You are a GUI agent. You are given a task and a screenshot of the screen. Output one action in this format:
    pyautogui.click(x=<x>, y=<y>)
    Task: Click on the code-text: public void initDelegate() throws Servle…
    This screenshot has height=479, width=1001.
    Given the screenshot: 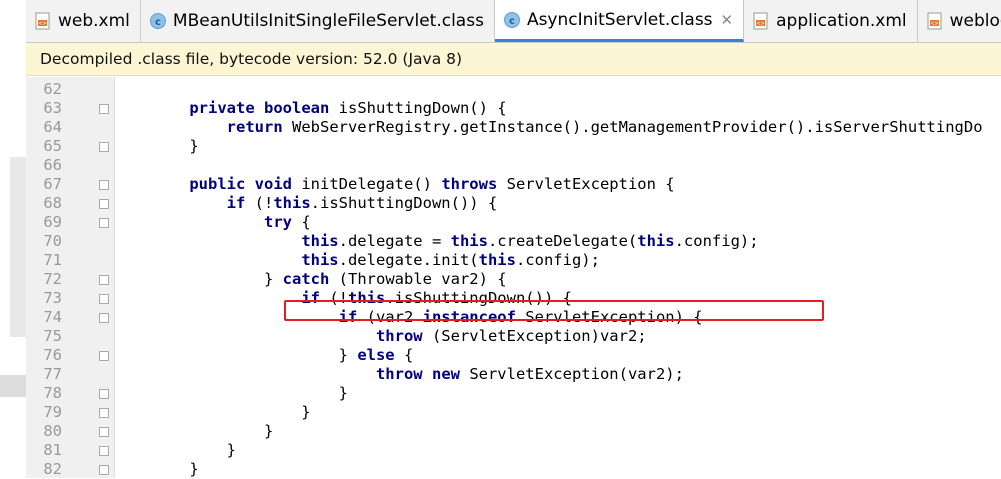 What is the action you would take?
    pyautogui.click(x=432, y=184)
    